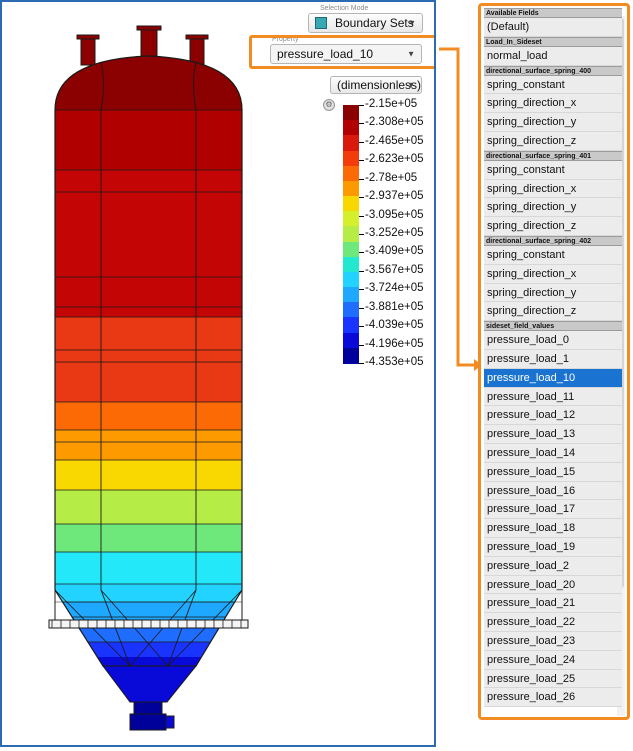 The width and height of the screenshot is (633, 751). What do you see at coordinates (553, 378) in the screenshot?
I see `field-list-item: pressure_load_10` at bounding box center [553, 378].